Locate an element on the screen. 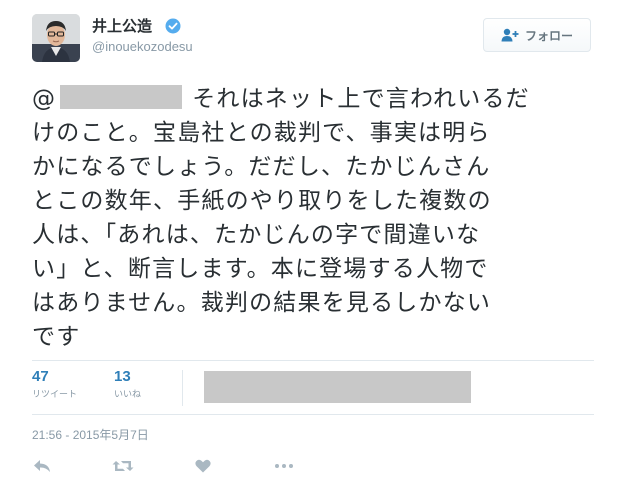 The width and height of the screenshot is (624, 501). like-count: 13 いいね is located at coordinates (127, 385).